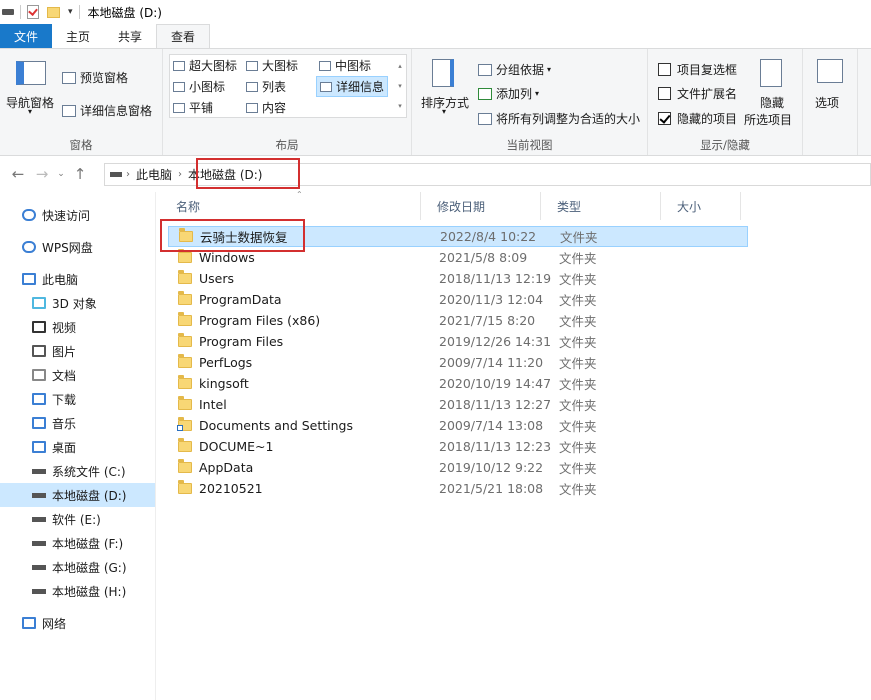 The image size is (871, 700). I want to click on nav-item: 系统文件 (C:), so click(77, 471).